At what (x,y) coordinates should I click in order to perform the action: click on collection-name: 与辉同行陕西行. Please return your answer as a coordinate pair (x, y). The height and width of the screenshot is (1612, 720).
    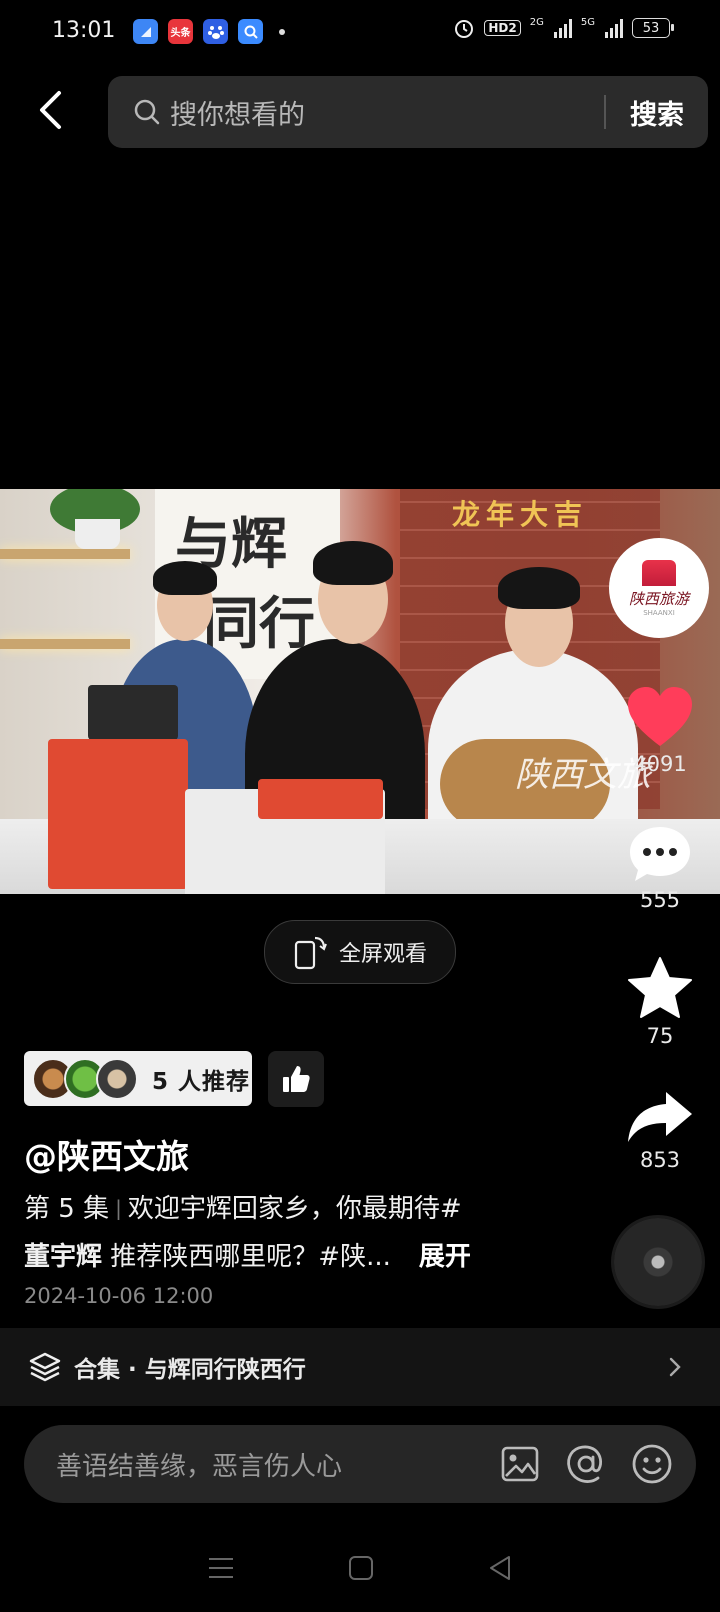
    Looking at the image, I should click on (225, 1370).